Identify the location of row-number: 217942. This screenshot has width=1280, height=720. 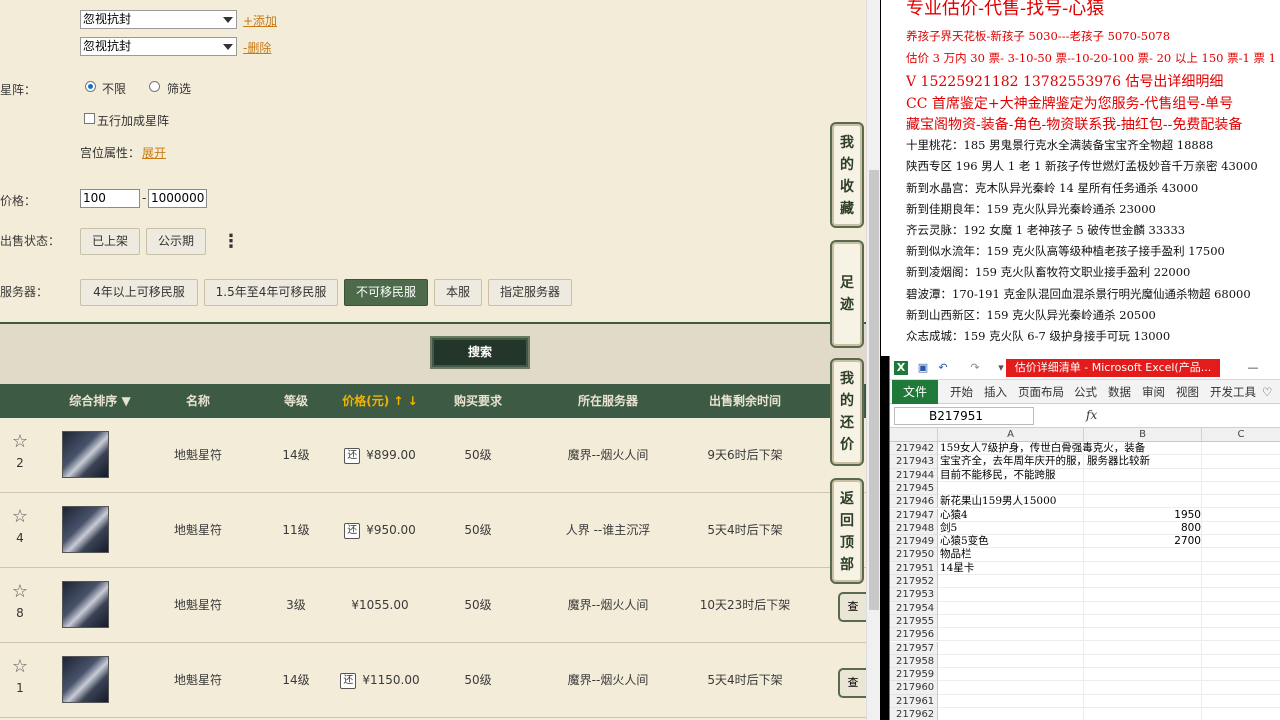
(914, 449).